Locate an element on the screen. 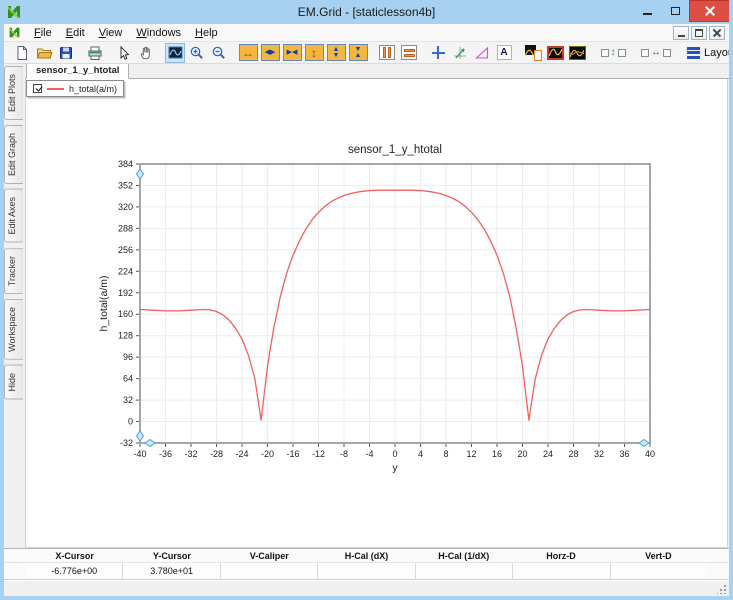  new-file-icon is located at coordinates (22, 52).